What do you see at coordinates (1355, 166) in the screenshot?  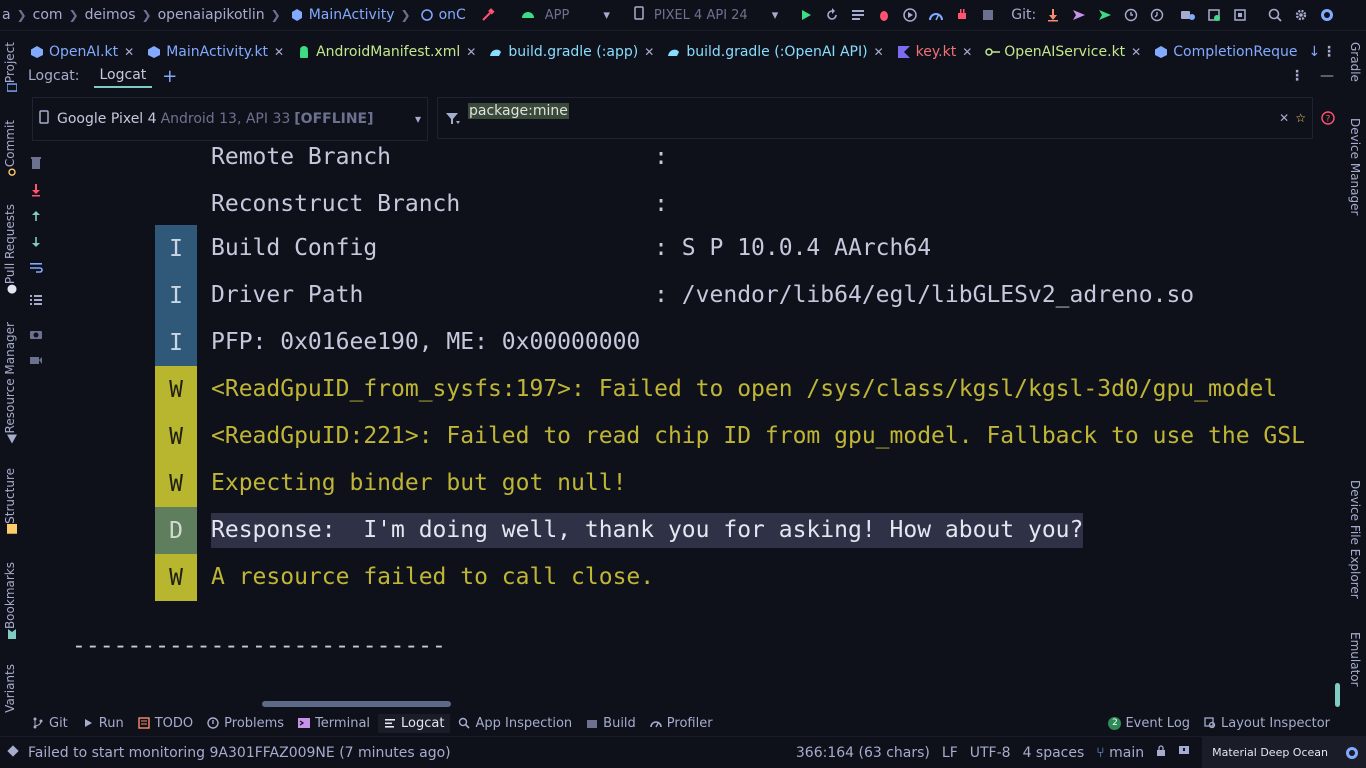 I see `sidebar-item-device-manager: Device Manager` at bounding box center [1355, 166].